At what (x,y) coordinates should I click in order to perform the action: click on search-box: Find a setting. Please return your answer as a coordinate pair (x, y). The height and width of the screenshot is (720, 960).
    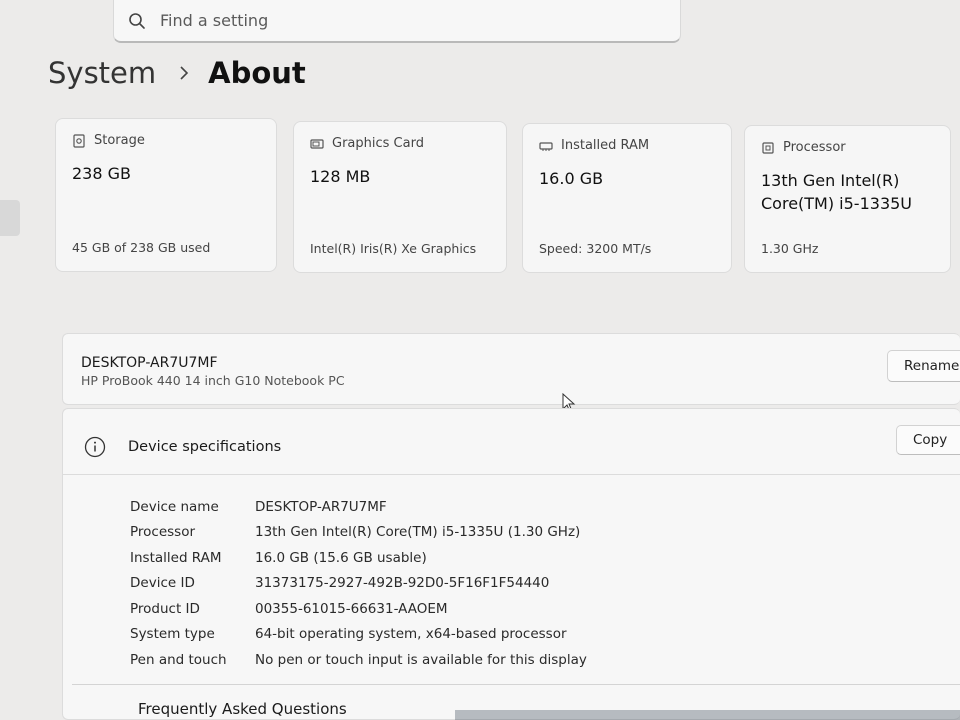
    Looking at the image, I should click on (397, 21).